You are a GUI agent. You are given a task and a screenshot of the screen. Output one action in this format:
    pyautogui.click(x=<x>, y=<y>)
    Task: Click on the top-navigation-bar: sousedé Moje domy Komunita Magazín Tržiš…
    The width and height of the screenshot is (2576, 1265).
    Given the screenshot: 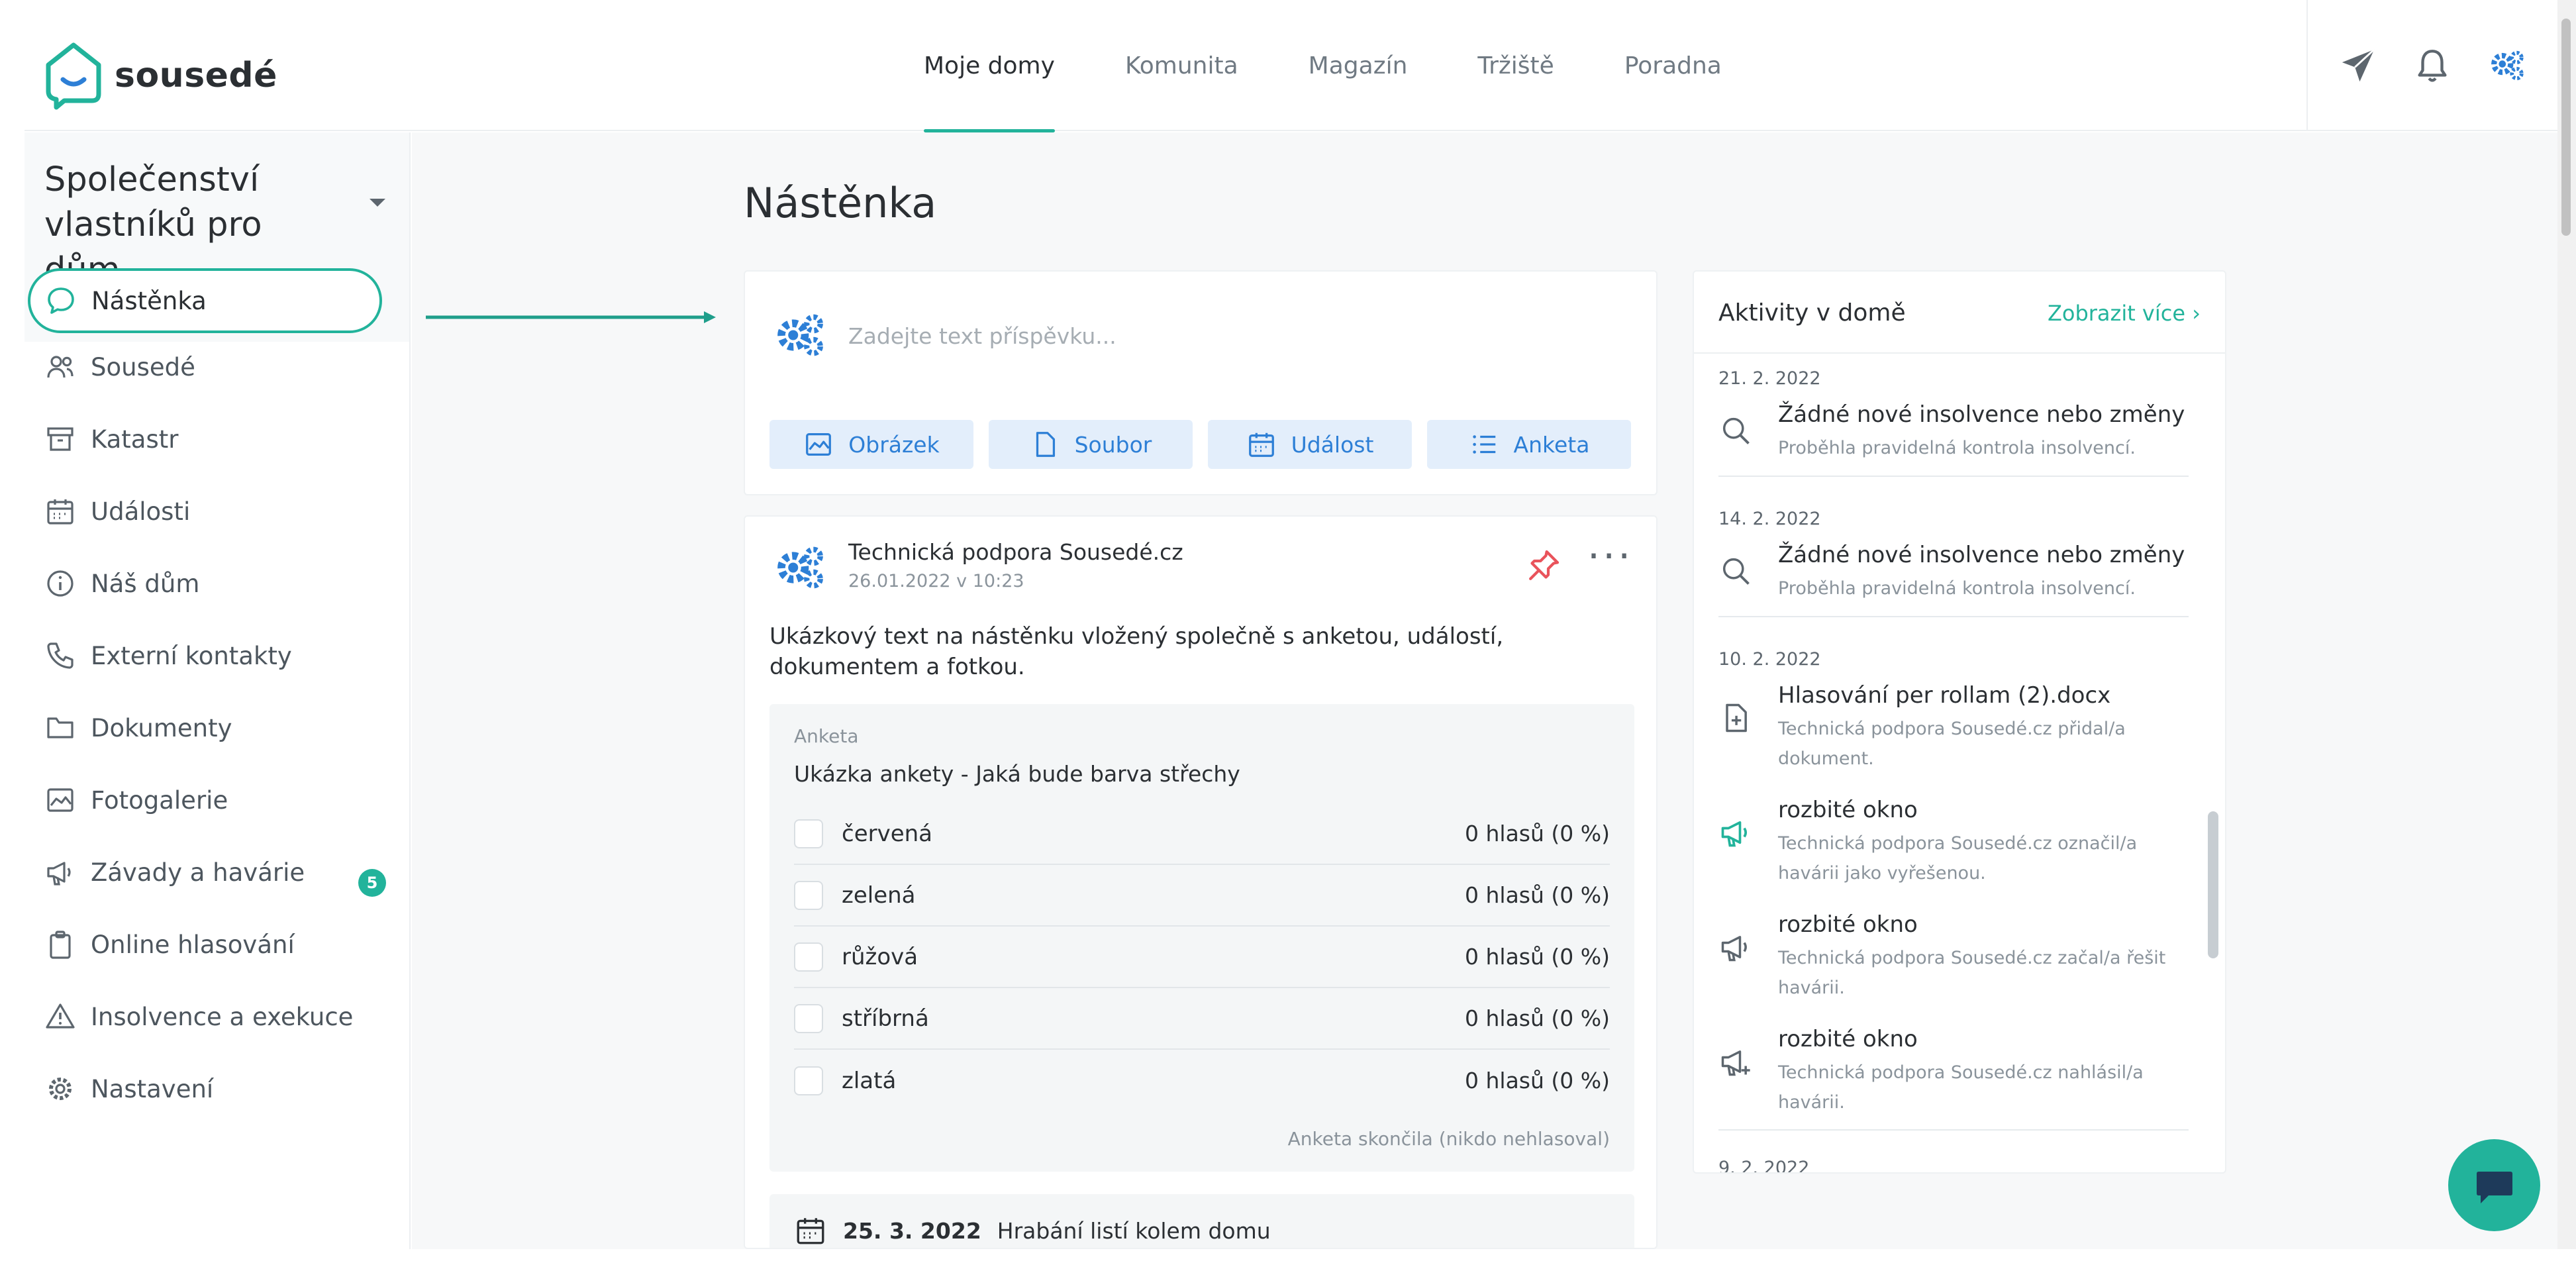 What is the action you would take?
    pyautogui.click(x=1291, y=66)
    